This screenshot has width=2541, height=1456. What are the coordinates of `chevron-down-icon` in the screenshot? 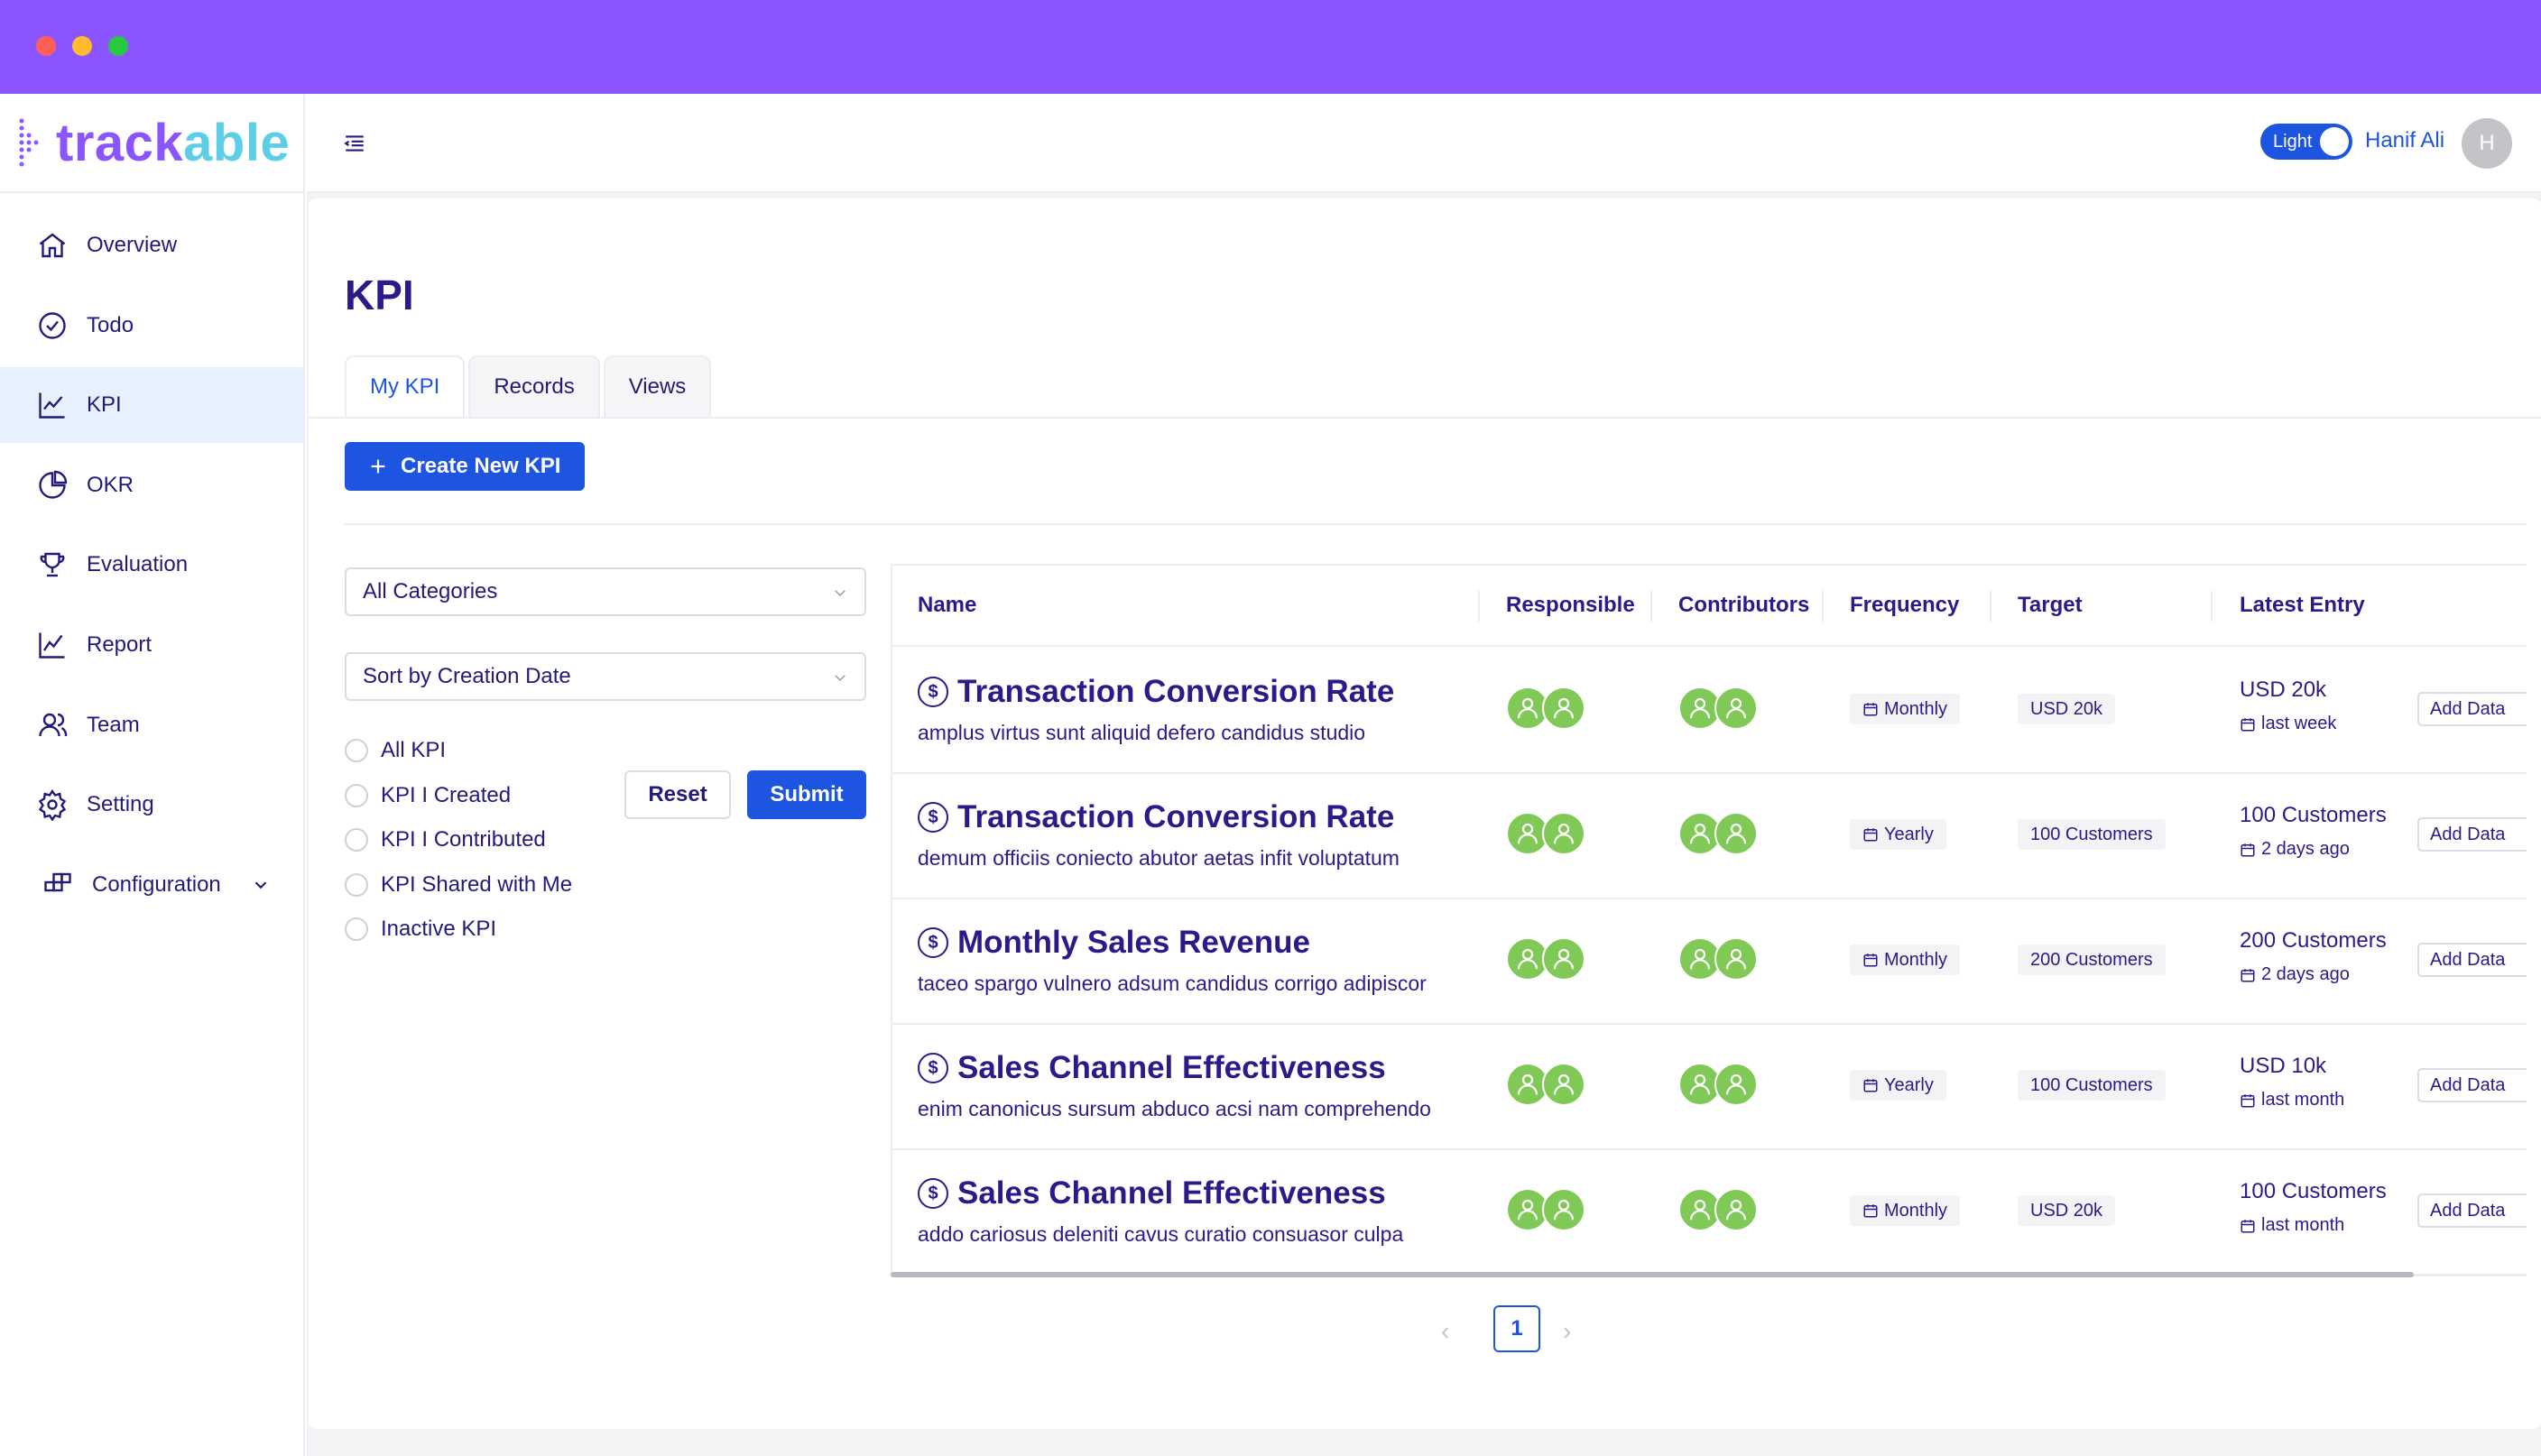 It's located at (261, 885).